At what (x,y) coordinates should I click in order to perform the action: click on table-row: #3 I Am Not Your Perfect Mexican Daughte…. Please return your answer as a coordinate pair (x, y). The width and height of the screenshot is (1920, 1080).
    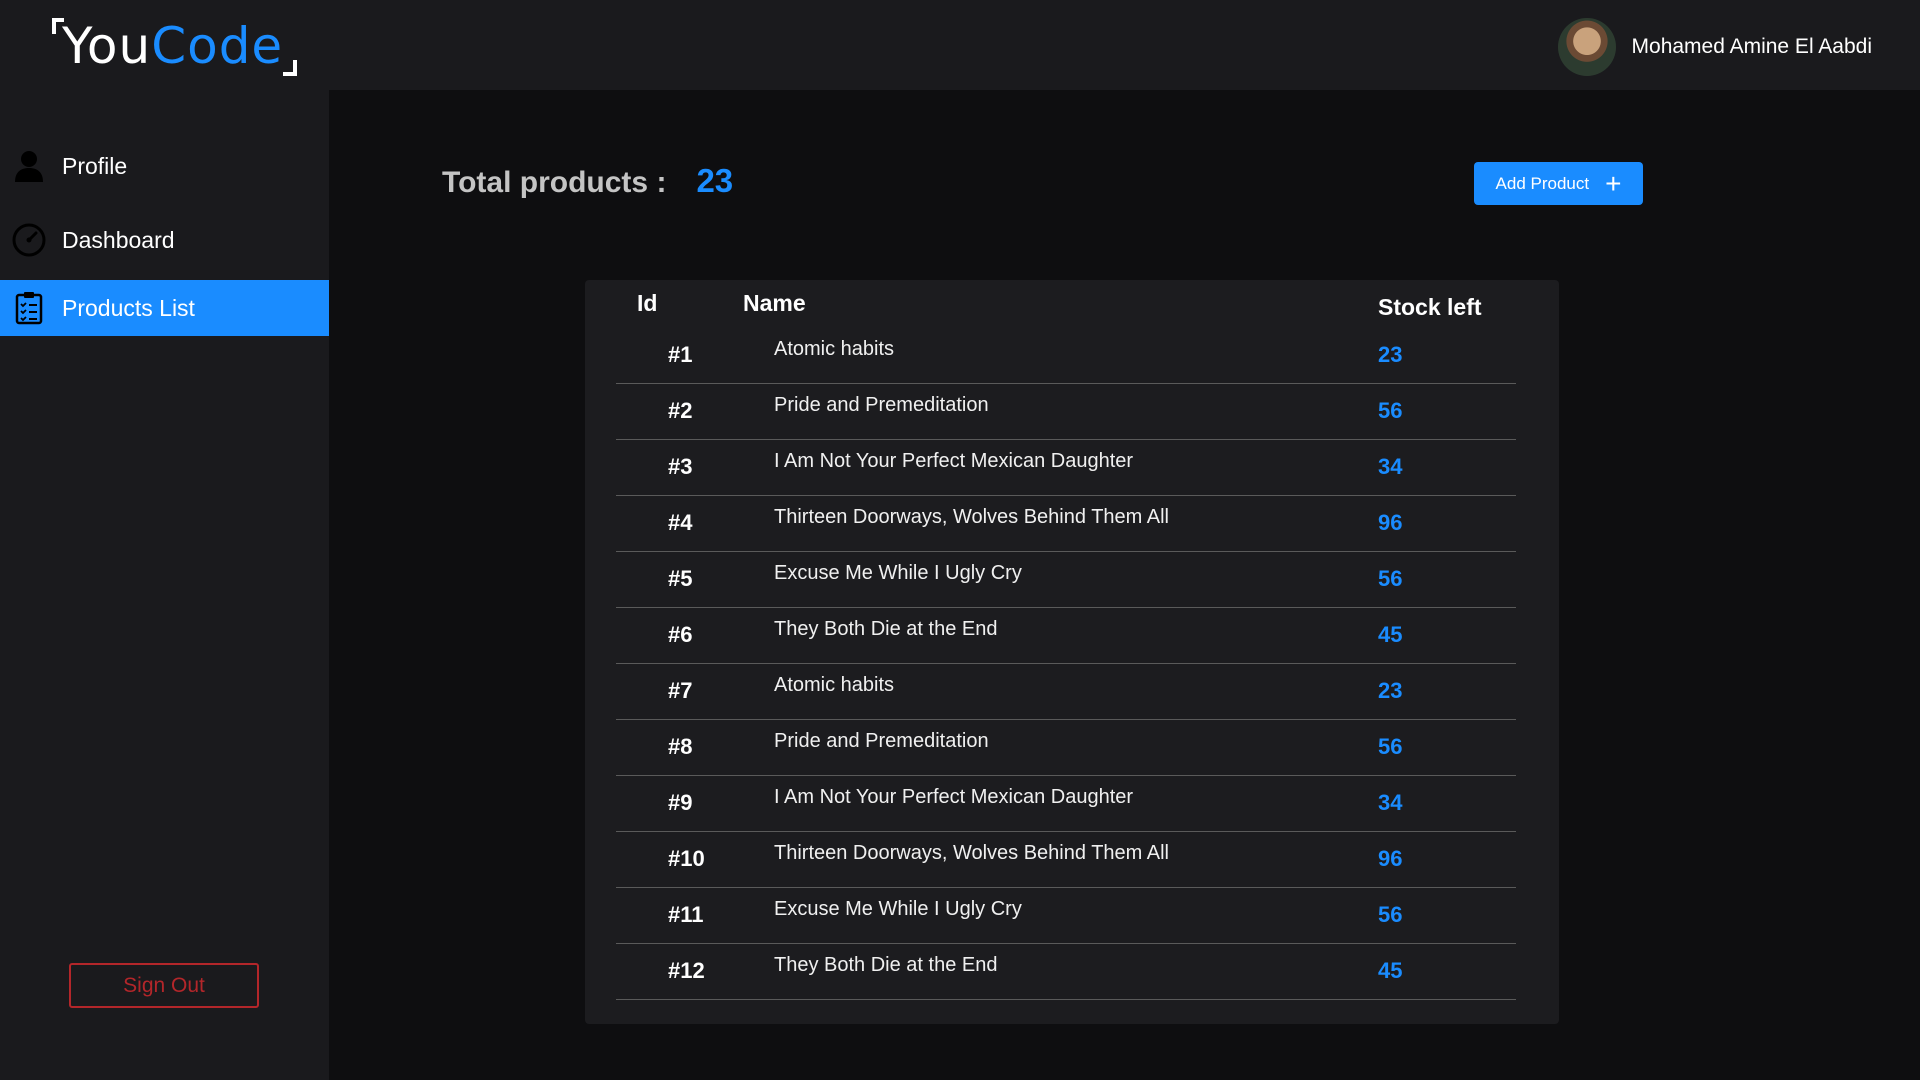
    Looking at the image, I should click on (1066, 468).